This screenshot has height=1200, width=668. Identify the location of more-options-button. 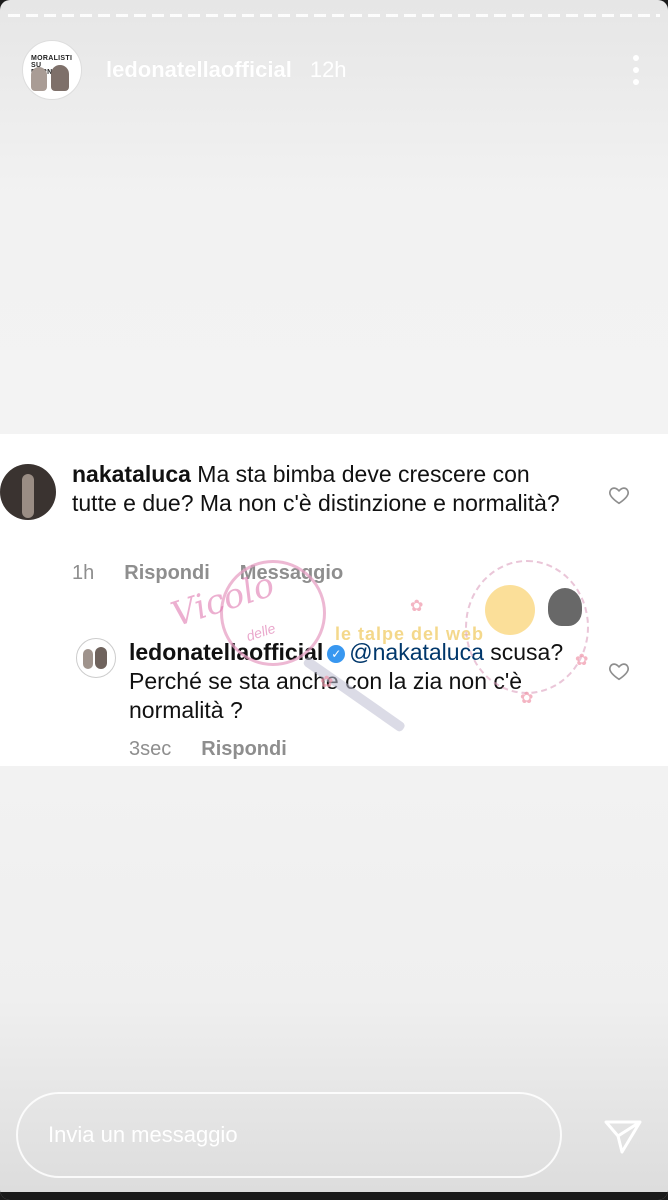
(636, 70).